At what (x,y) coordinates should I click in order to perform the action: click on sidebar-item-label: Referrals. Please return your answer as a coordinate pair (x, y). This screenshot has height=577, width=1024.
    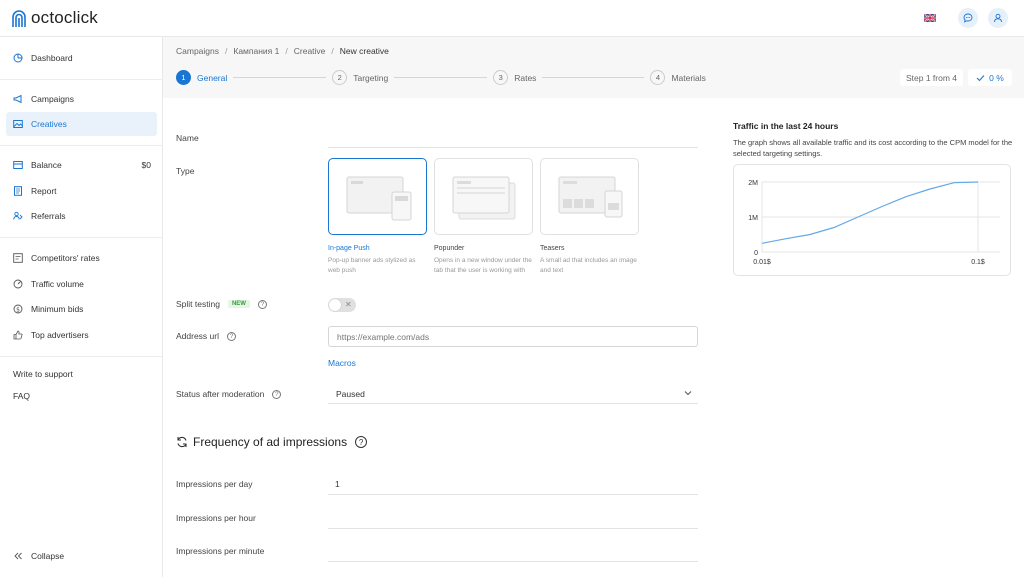
    Looking at the image, I should click on (48, 216).